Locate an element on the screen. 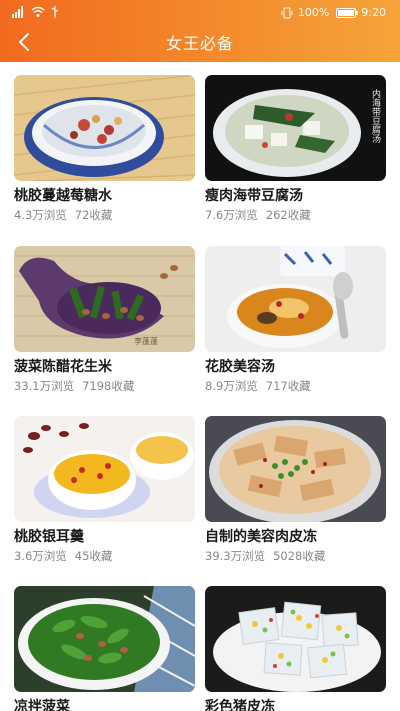 Image resolution: width=400 pixels, height=711 pixels. recipe-card: 内海带豆腐汤 瘦肉海带豆腐汤 7.6万浏览 262收藏 is located at coordinates (295, 148).